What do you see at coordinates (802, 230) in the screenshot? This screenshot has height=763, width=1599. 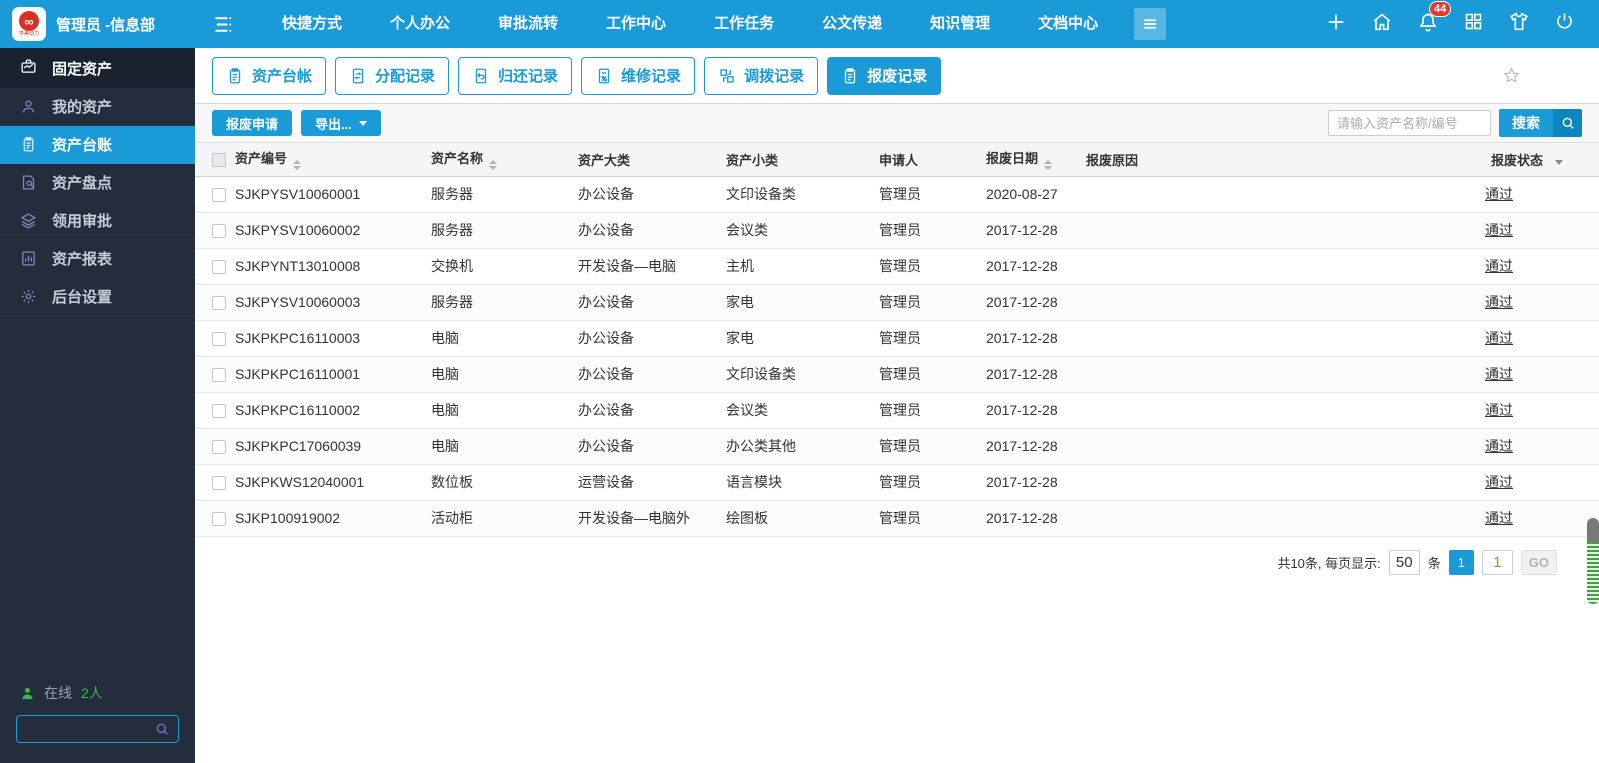 I see `cell-subcategory: 会议类` at bounding box center [802, 230].